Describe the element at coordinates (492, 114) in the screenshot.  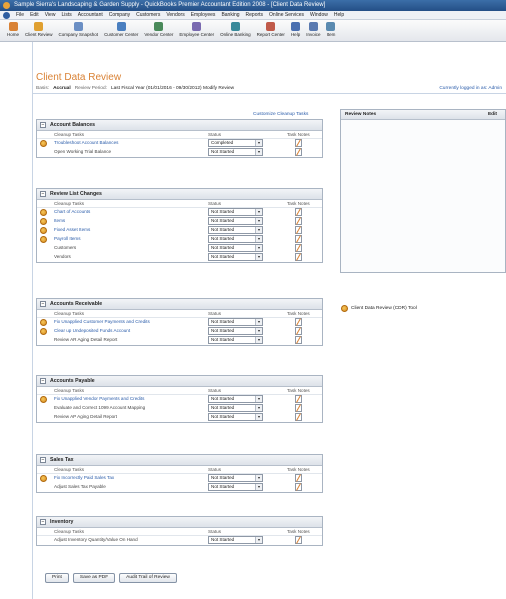
I see `review-notes-edit-button: Edit` at that location.